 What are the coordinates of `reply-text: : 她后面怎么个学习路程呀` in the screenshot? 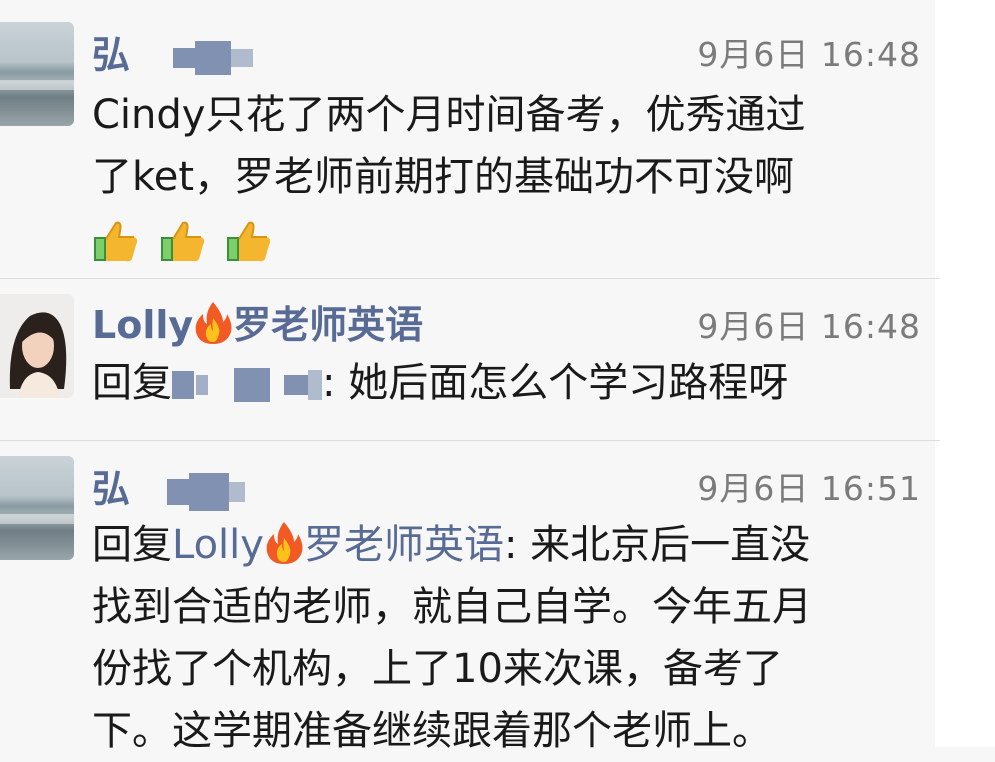 It's located at (555, 383).